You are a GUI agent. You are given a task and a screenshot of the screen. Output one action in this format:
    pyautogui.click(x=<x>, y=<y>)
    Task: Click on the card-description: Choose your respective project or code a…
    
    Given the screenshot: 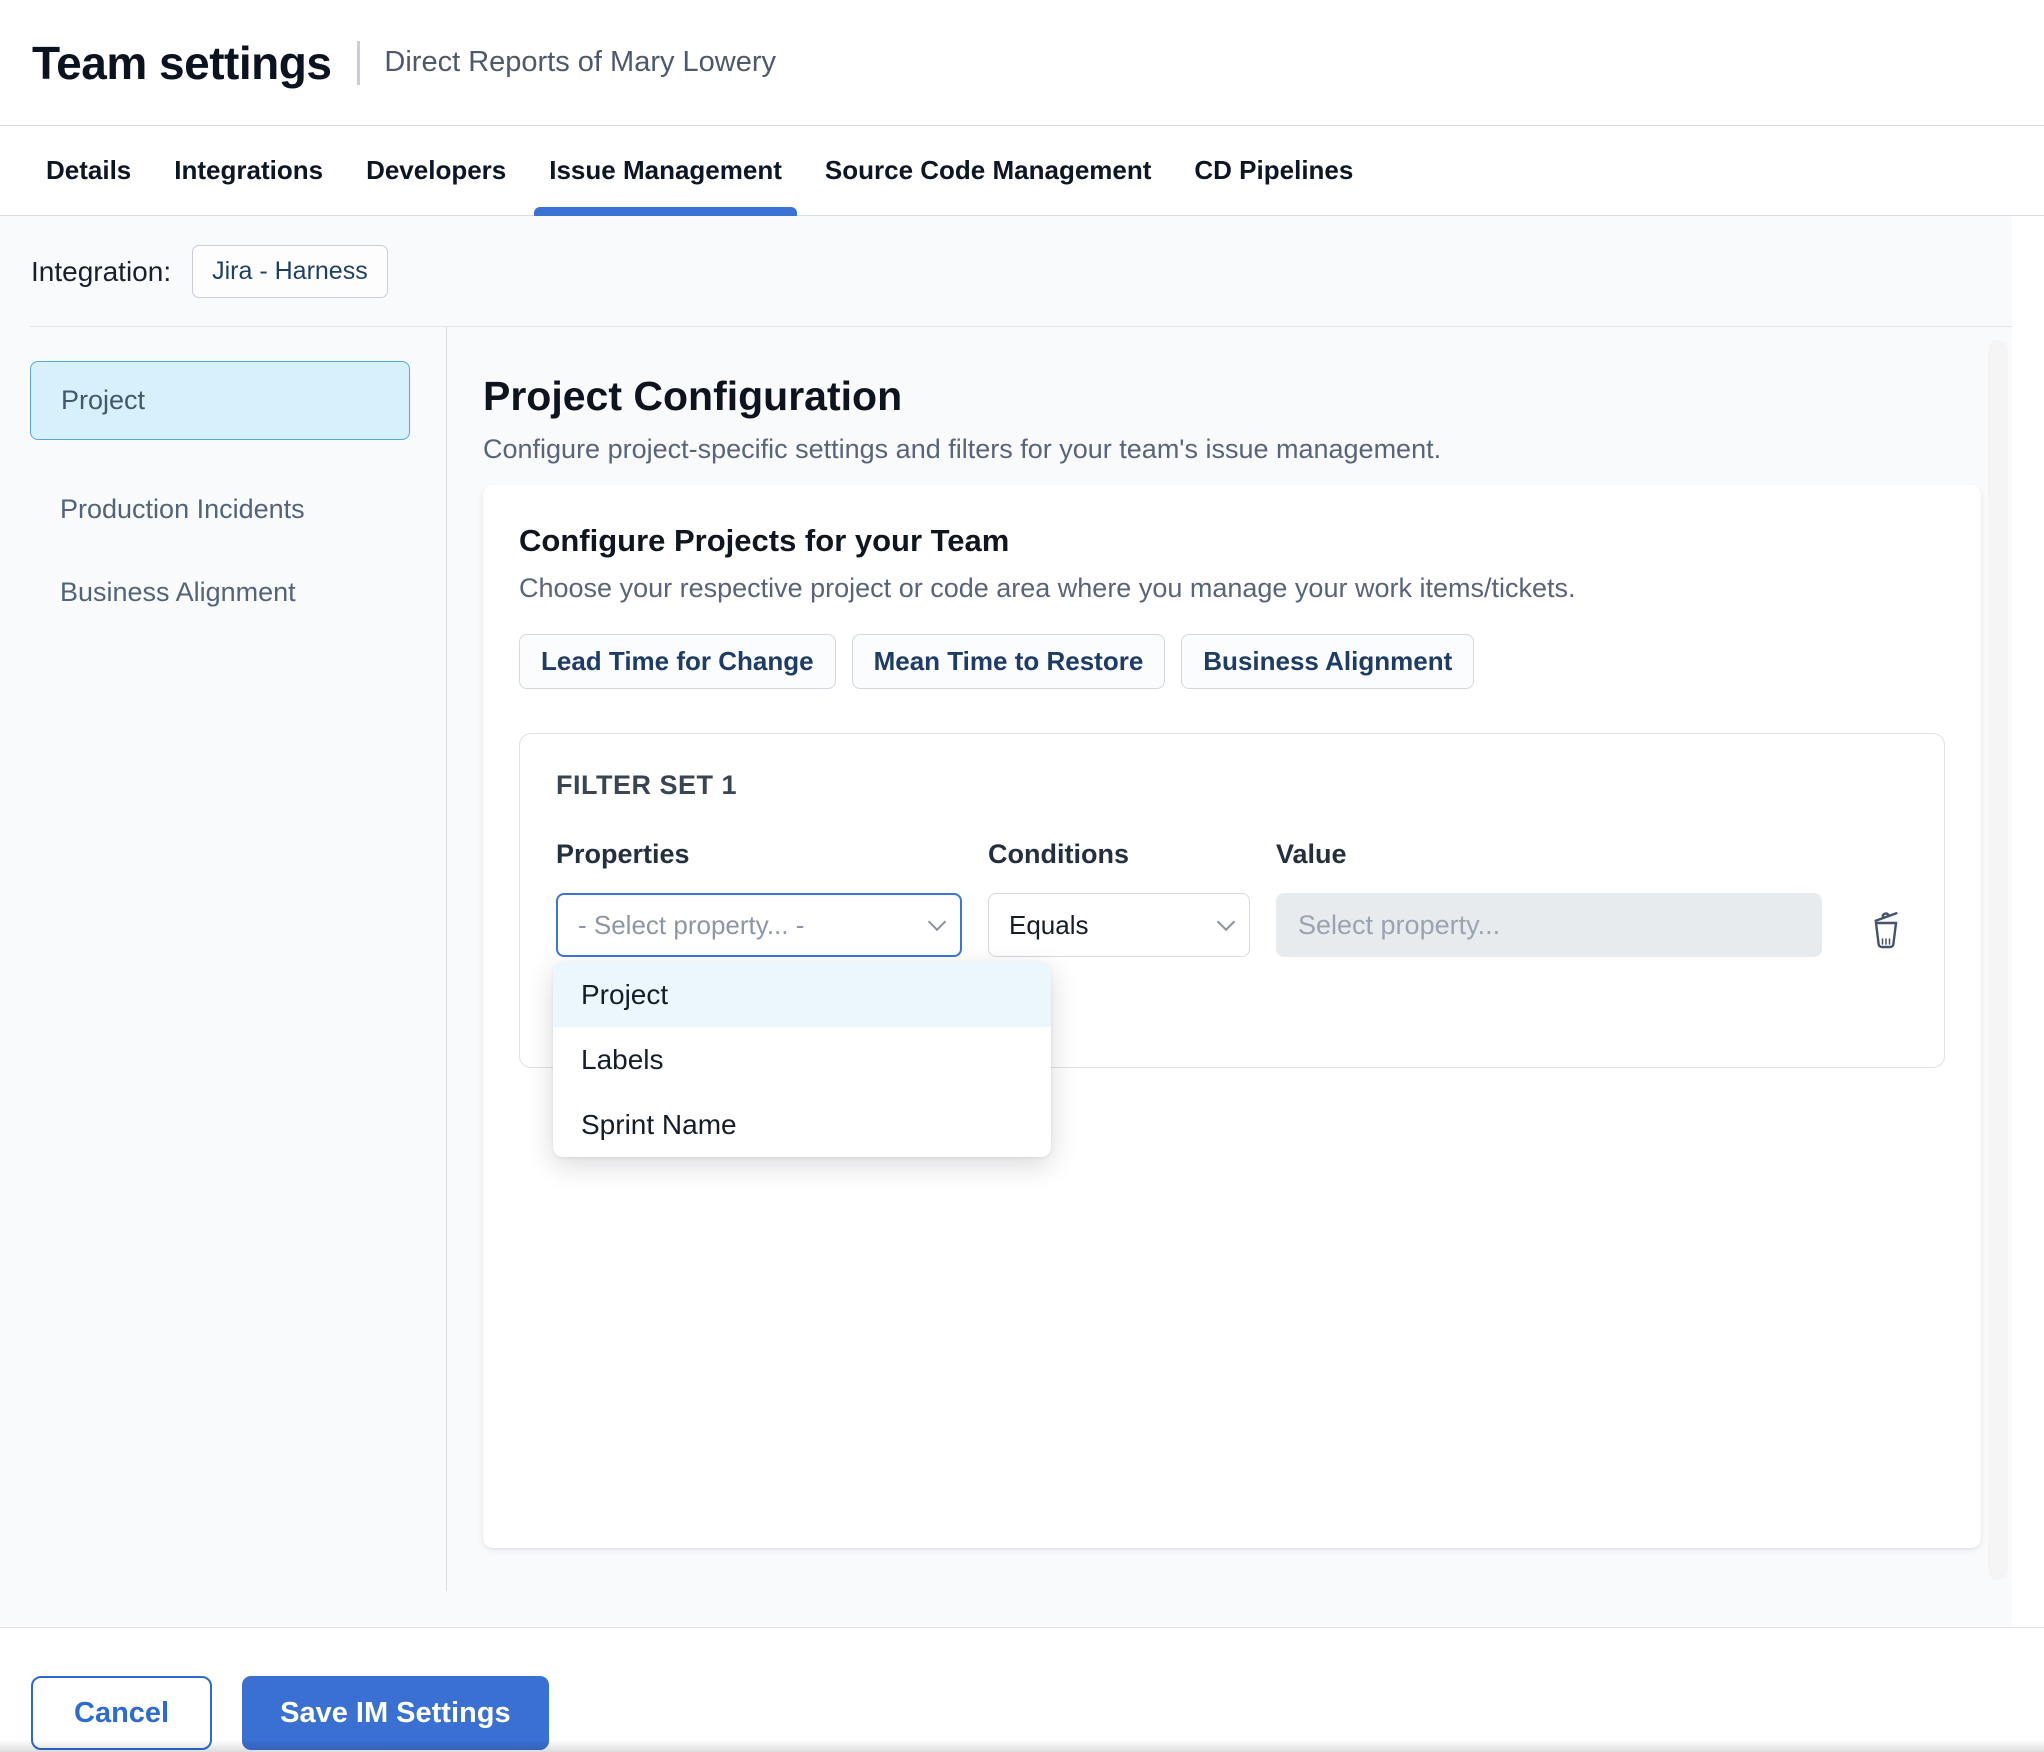 What is the action you would take?
    pyautogui.click(x=1047, y=588)
    